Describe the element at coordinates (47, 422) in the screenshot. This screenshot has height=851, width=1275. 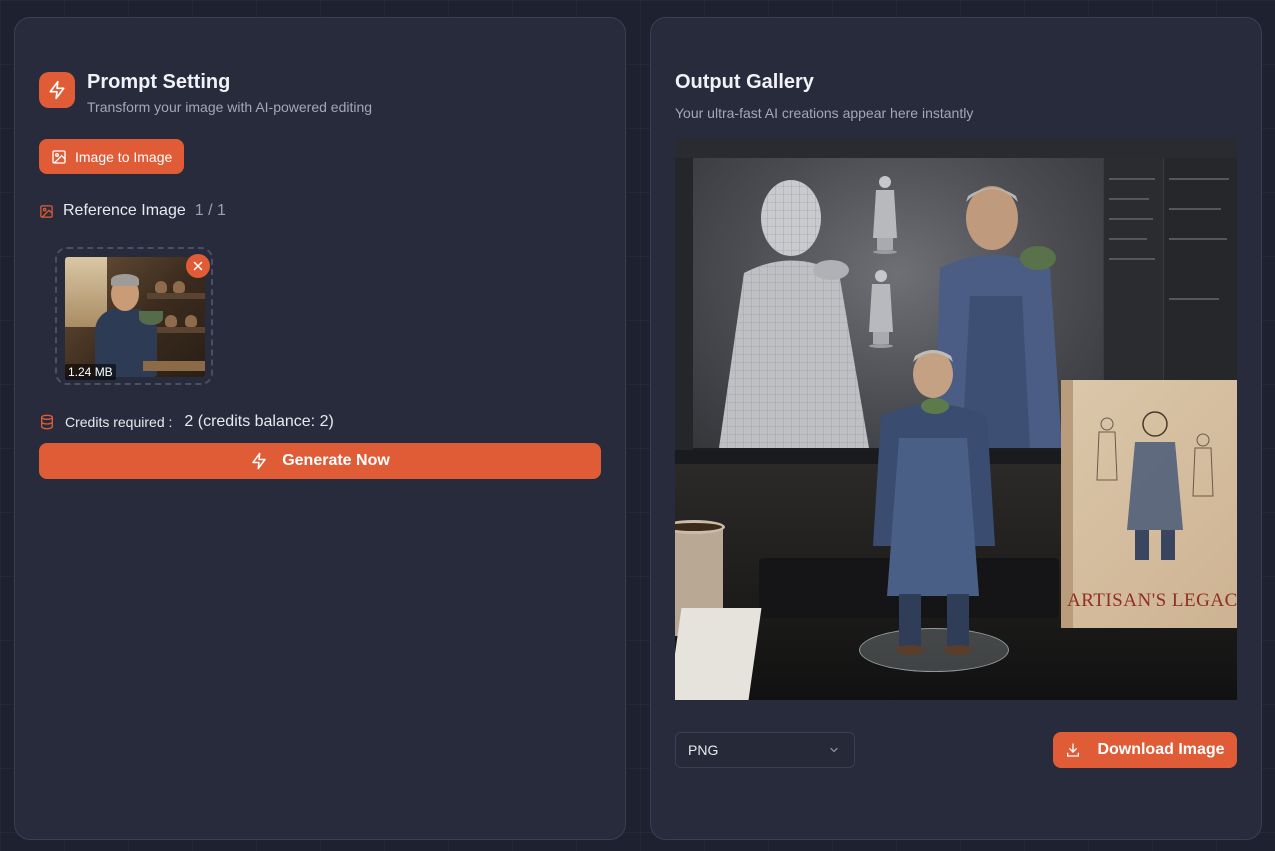
I see `database-icon` at that location.